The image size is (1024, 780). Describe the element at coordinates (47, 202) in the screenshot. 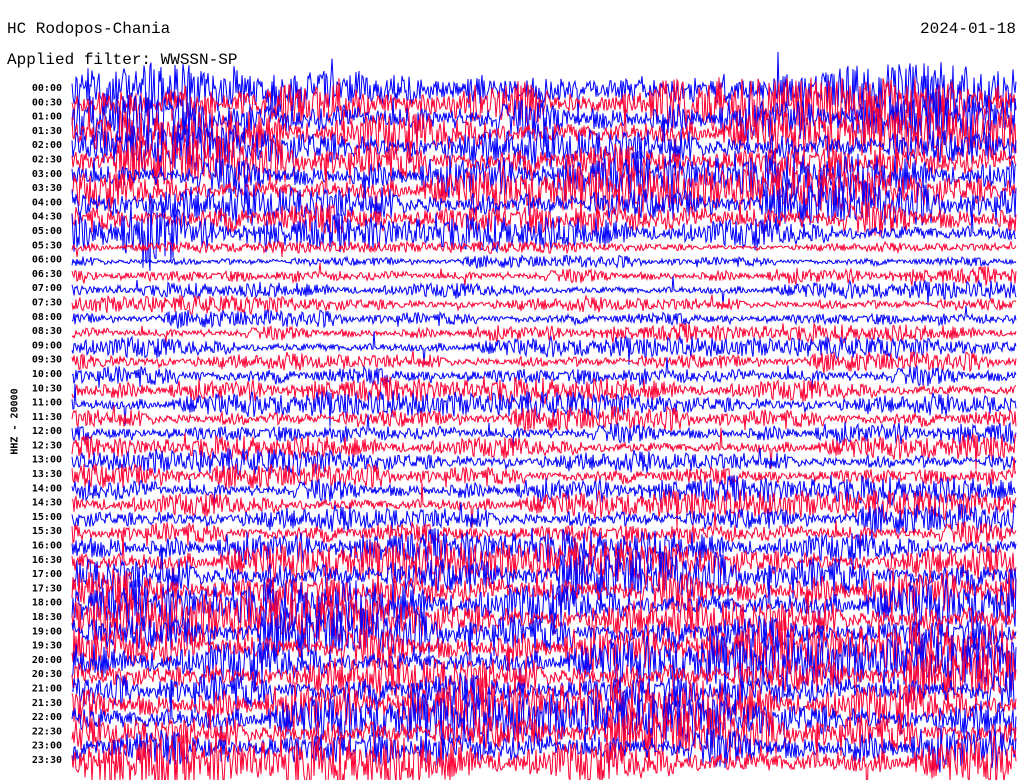

I see `time-label: 04:00` at that location.